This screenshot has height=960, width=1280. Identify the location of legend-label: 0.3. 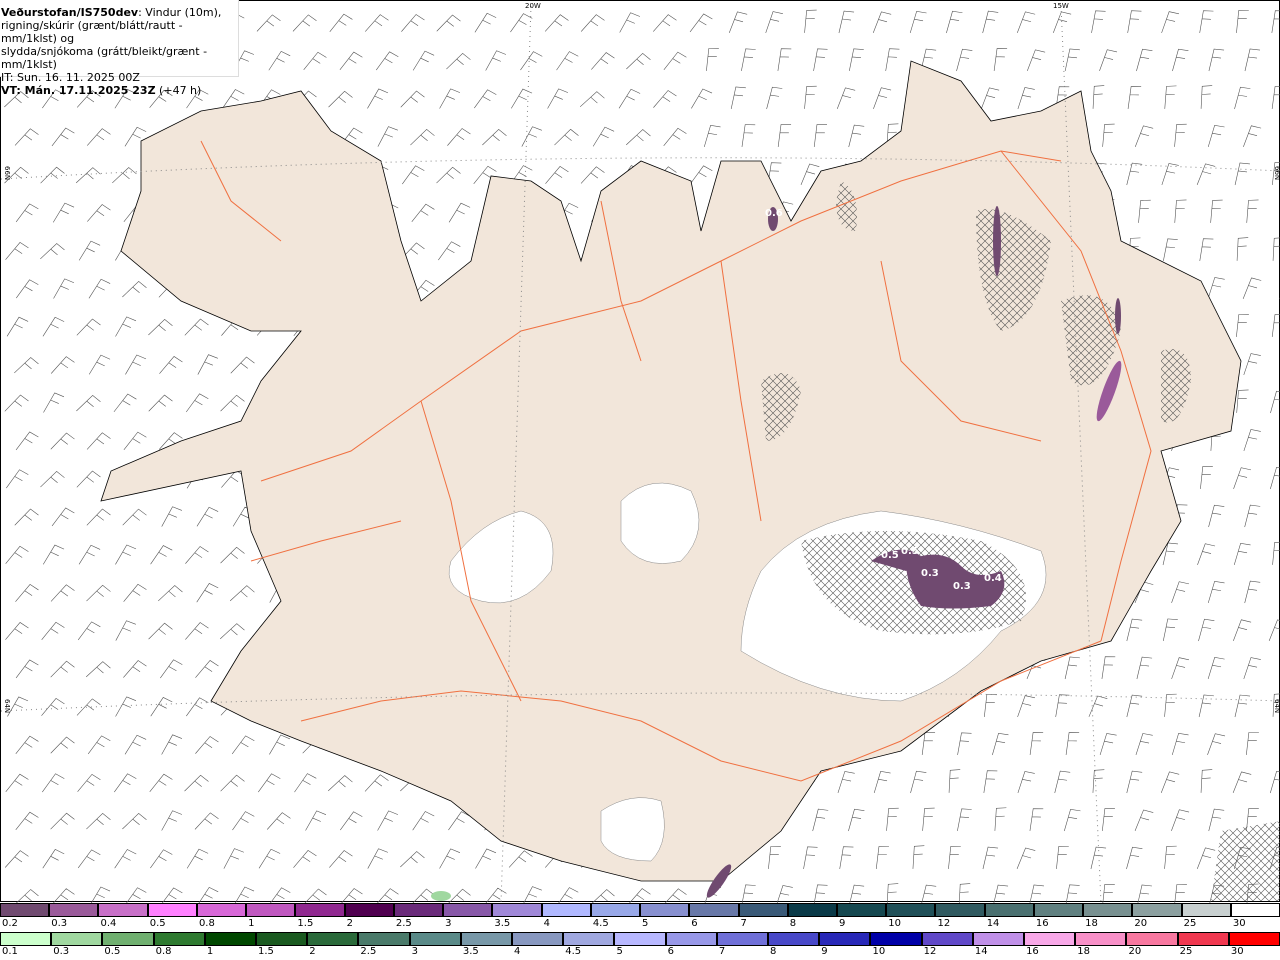
(59, 923).